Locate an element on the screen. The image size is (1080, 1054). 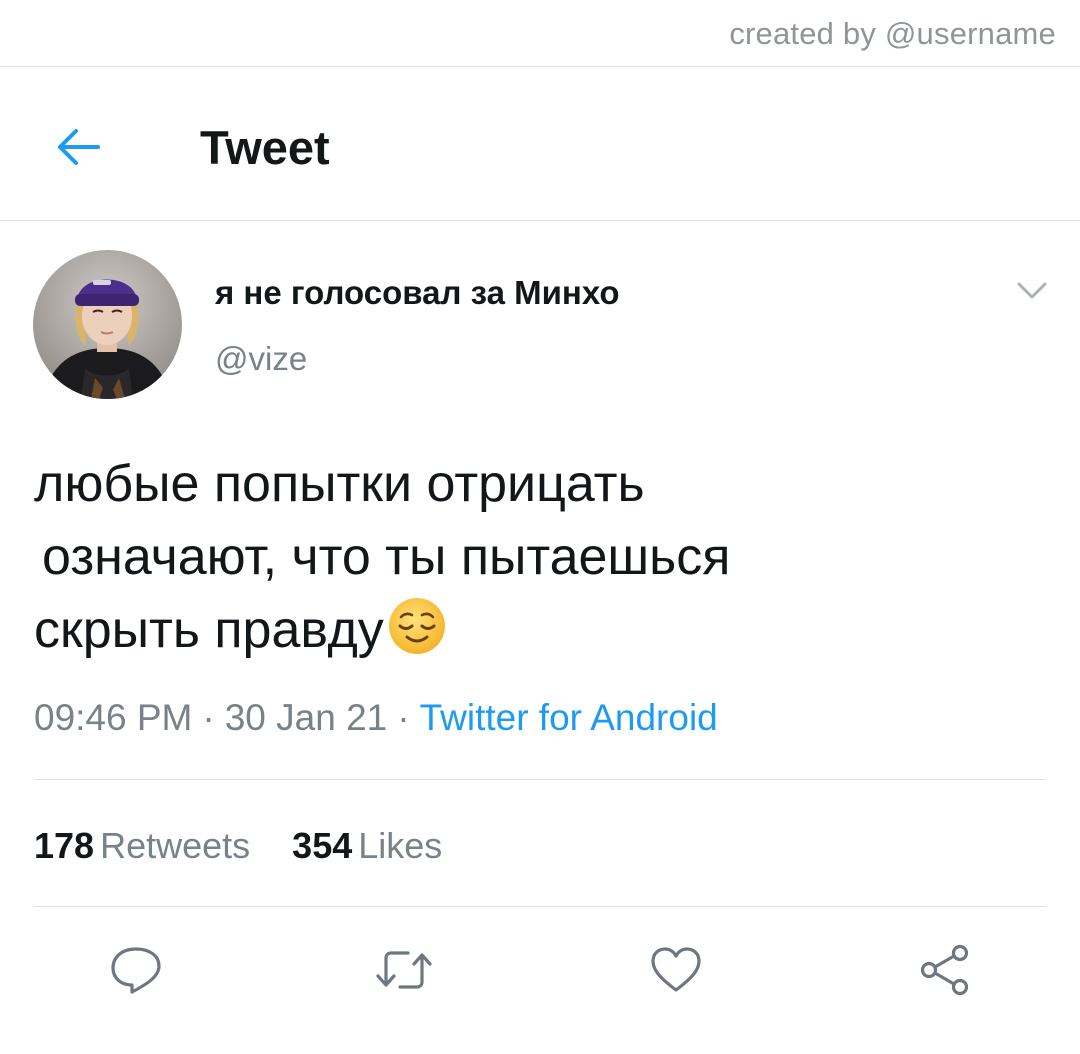
avatar-photo is located at coordinates (107, 324).